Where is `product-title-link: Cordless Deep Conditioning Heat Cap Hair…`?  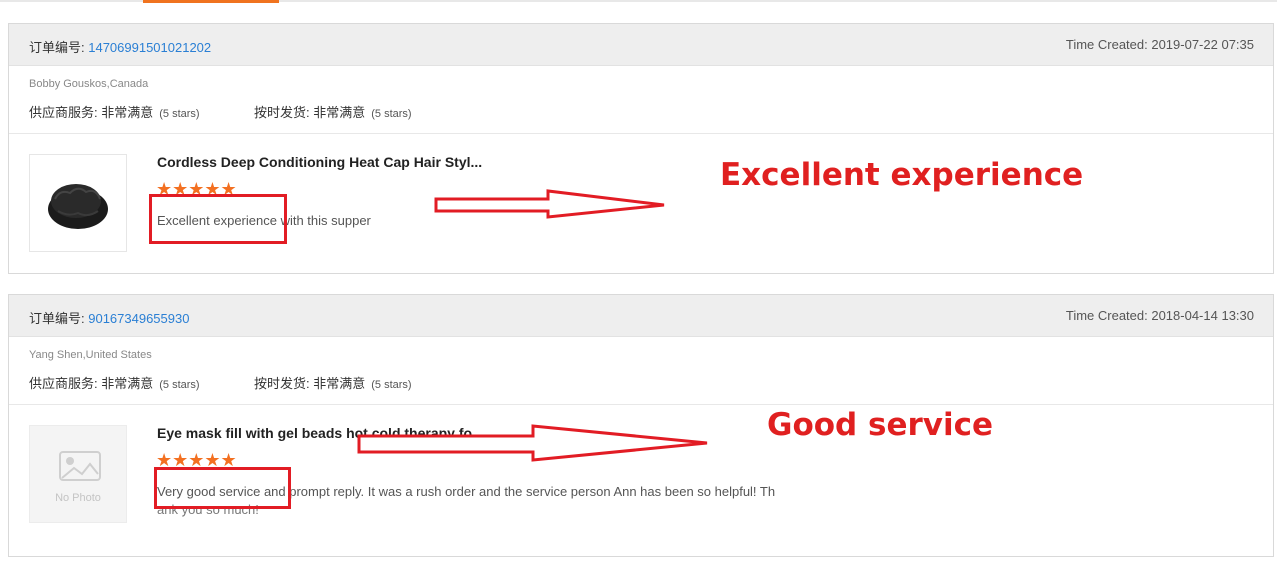 product-title-link: Cordless Deep Conditioning Heat Cap Hair… is located at coordinates (319, 162).